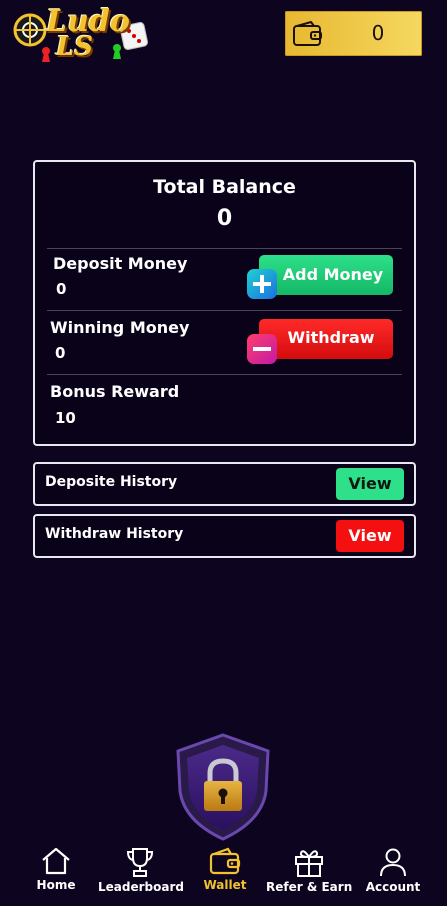  What do you see at coordinates (309, 887) in the screenshot?
I see `nav-label-refer-earn: Refer & Earn` at bounding box center [309, 887].